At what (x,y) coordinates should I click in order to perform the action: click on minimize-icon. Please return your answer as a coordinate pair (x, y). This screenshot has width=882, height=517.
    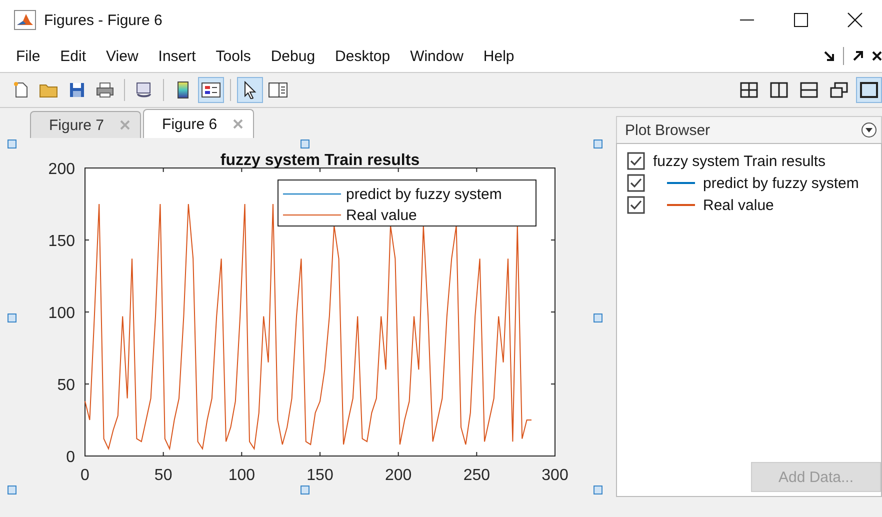
    Looking at the image, I should click on (747, 20).